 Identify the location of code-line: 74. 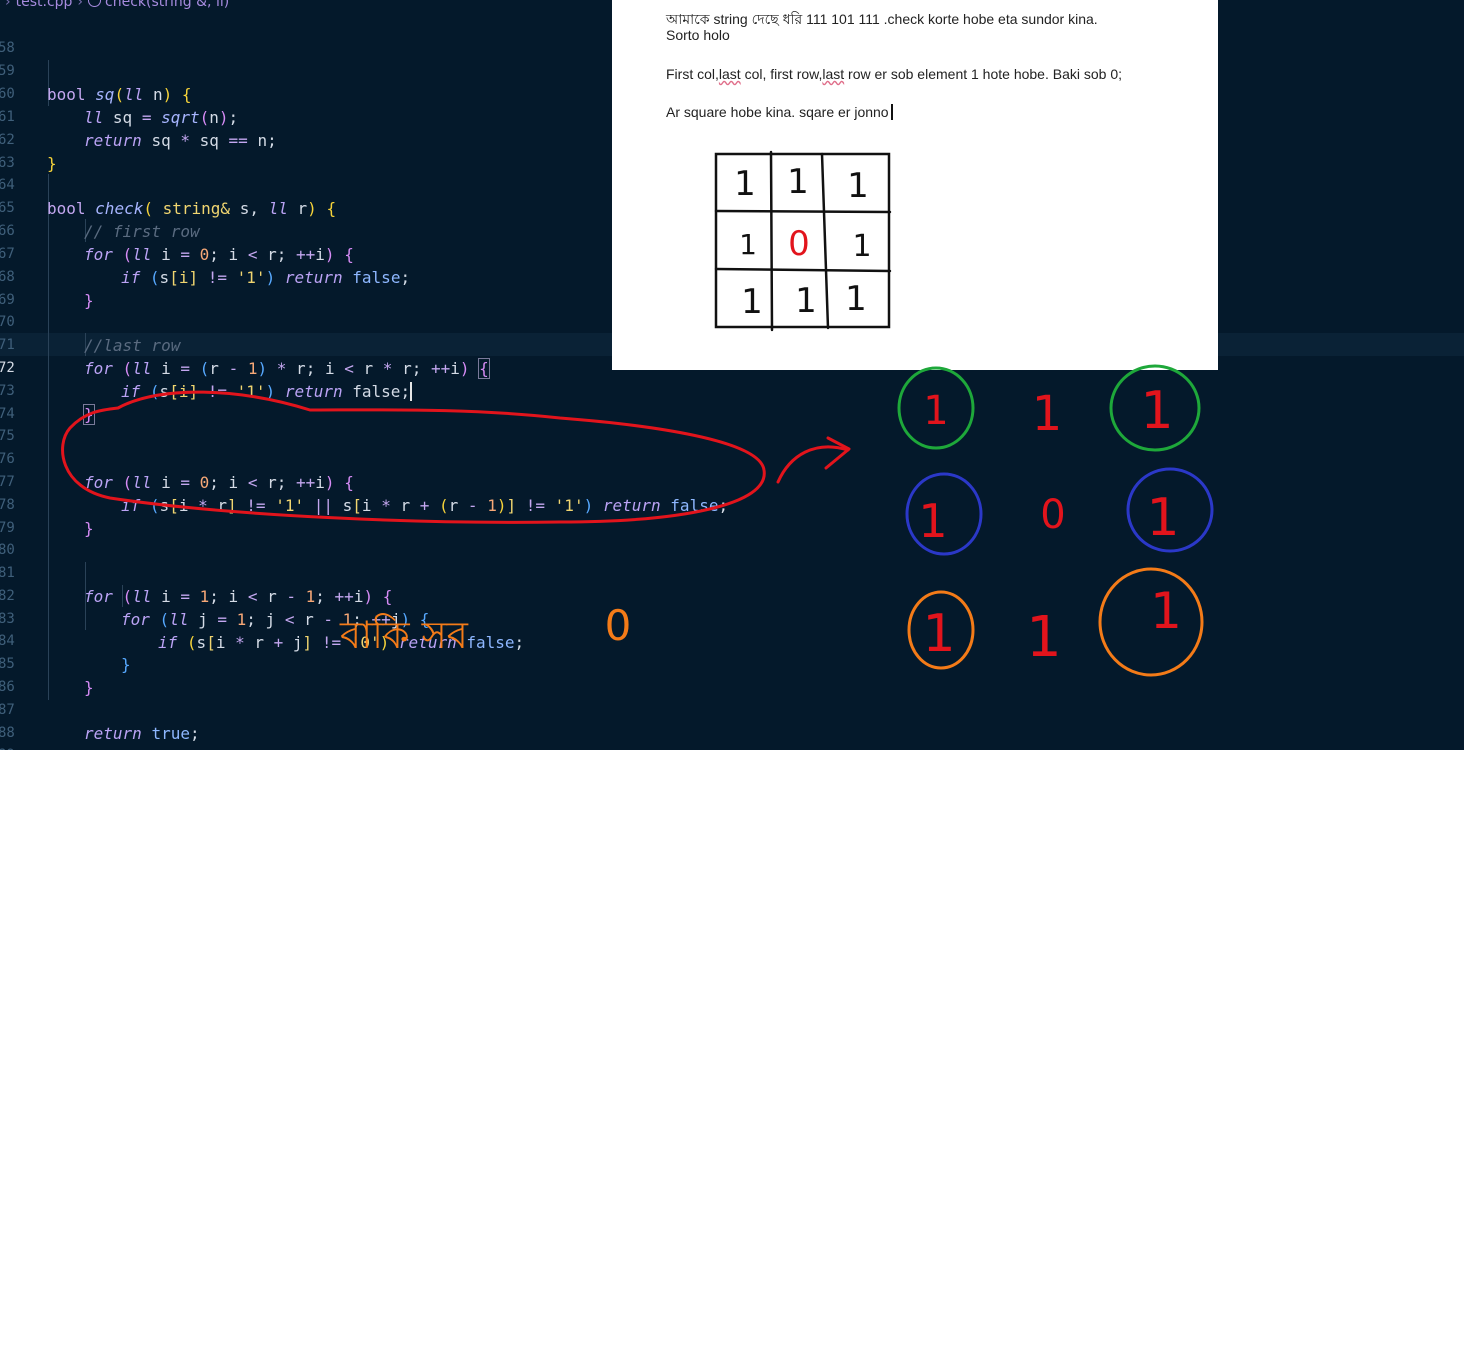
(732, 401).